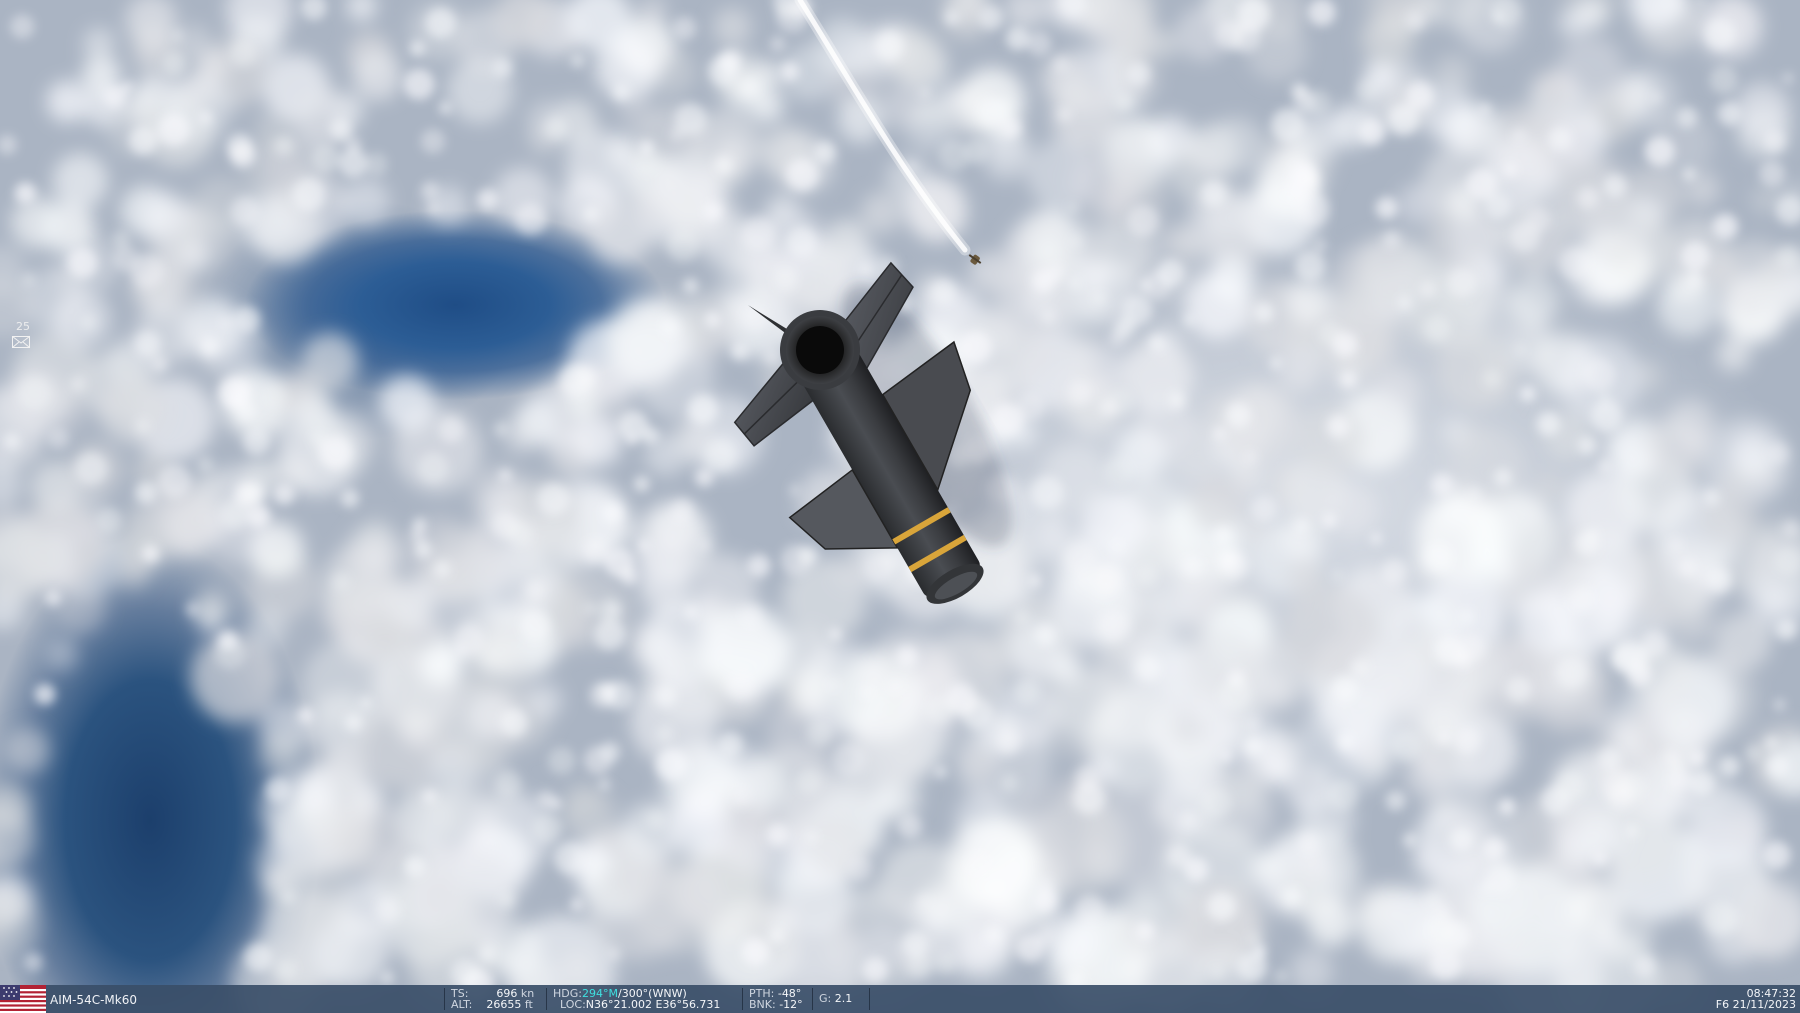 This screenshot has height=1013, width=1800. Describe the element at coordinates (573, 1004) in the screenshot. I see `loc-label: LOC:` at that location.